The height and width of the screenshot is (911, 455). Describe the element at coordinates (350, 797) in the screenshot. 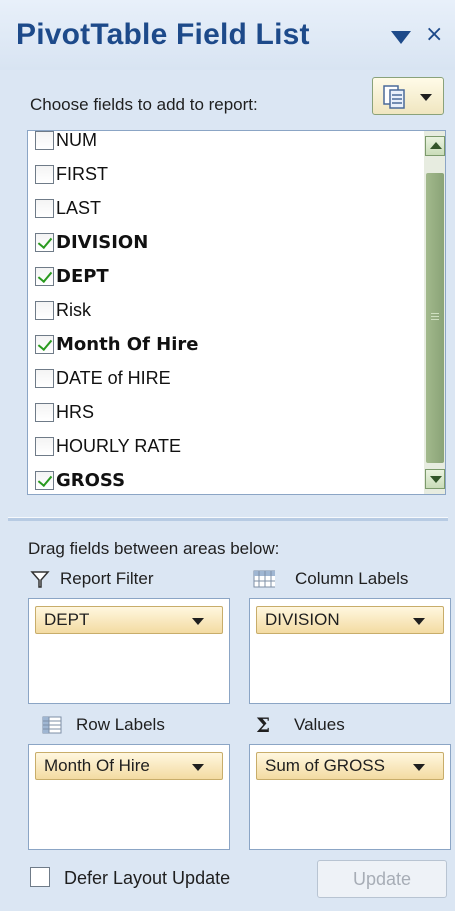

I see `values-area: Sum of GROSS` at that location.